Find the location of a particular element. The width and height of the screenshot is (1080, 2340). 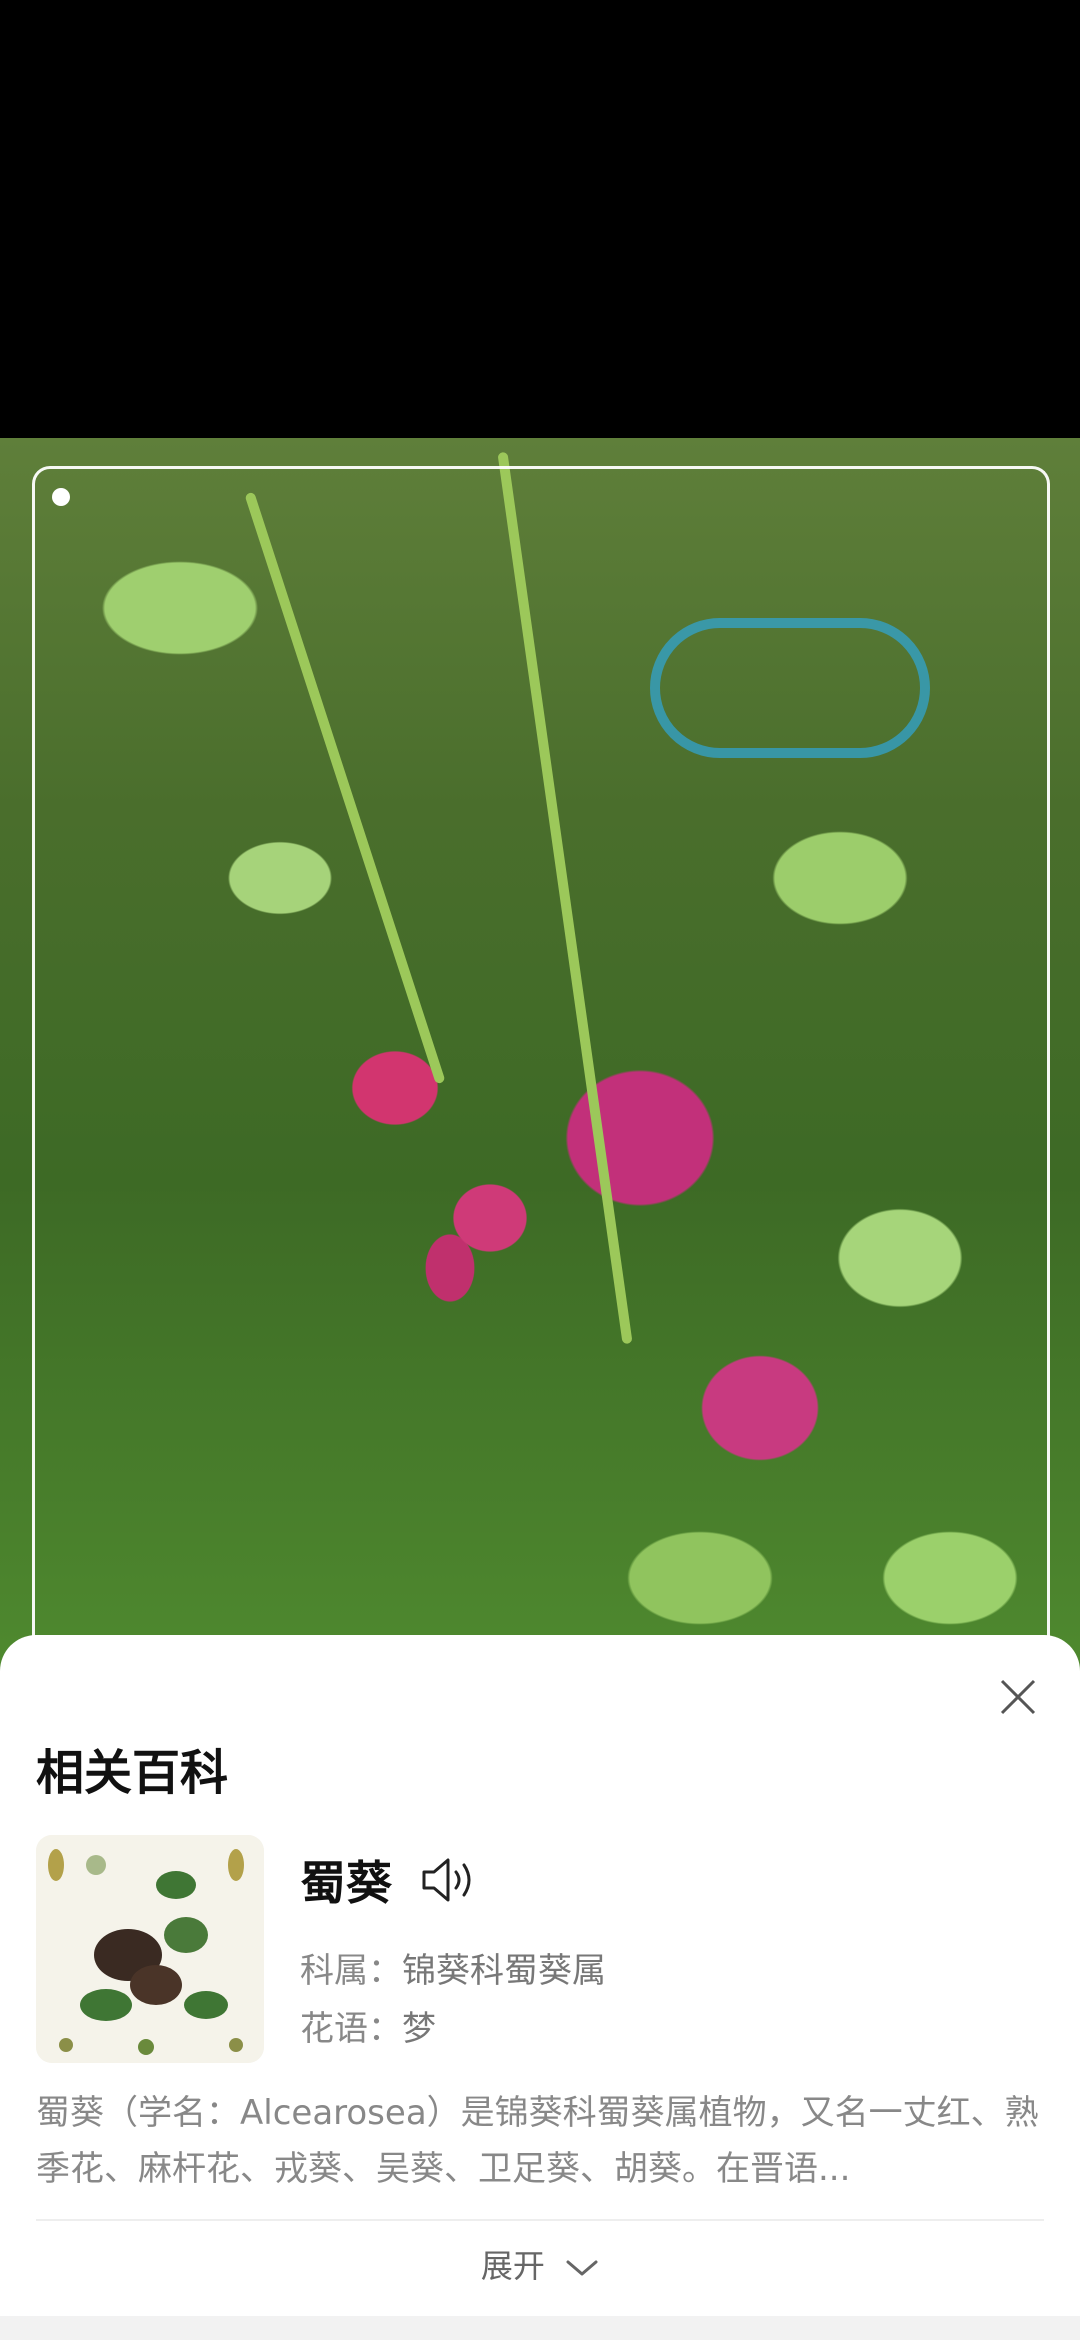

plant-thumbnail is located at coordinates (150, 1949).